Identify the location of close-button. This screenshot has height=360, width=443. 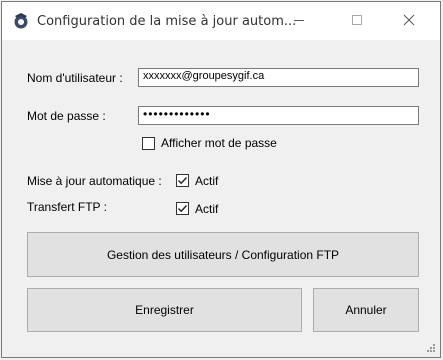
(410, 21).